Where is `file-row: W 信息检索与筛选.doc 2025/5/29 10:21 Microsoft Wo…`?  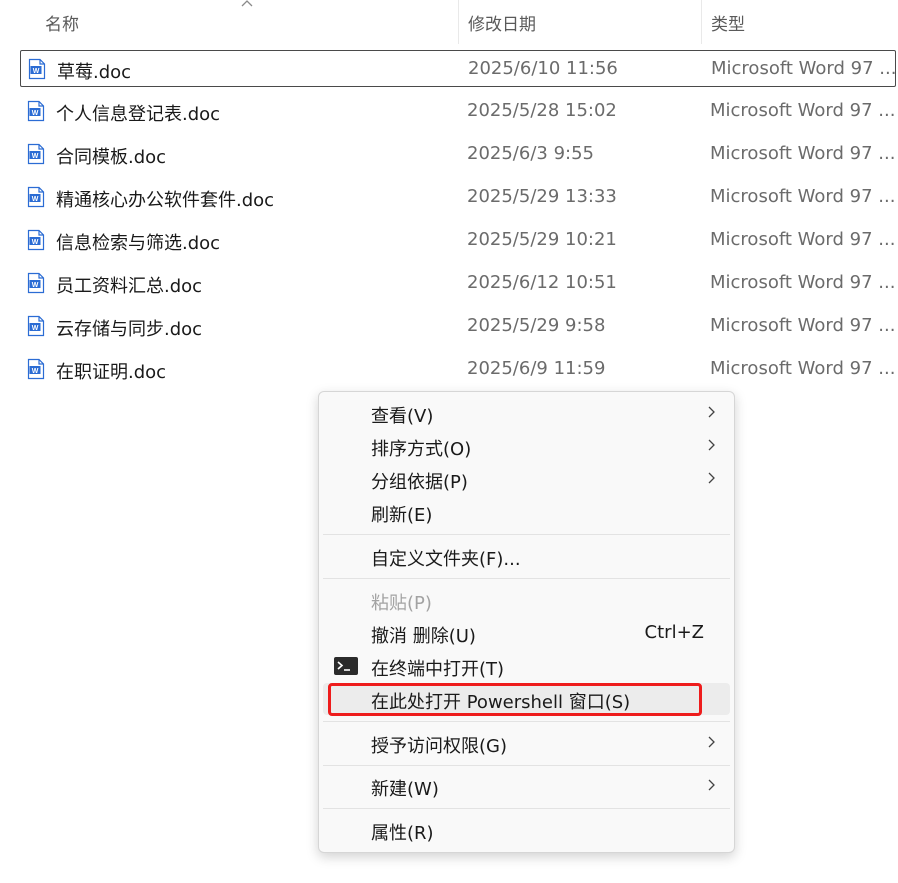
file-row: W 信息检索与筛选.doc 2025/5/29 10:21 Microsoft Wo… is located at coordinates (458, 240).